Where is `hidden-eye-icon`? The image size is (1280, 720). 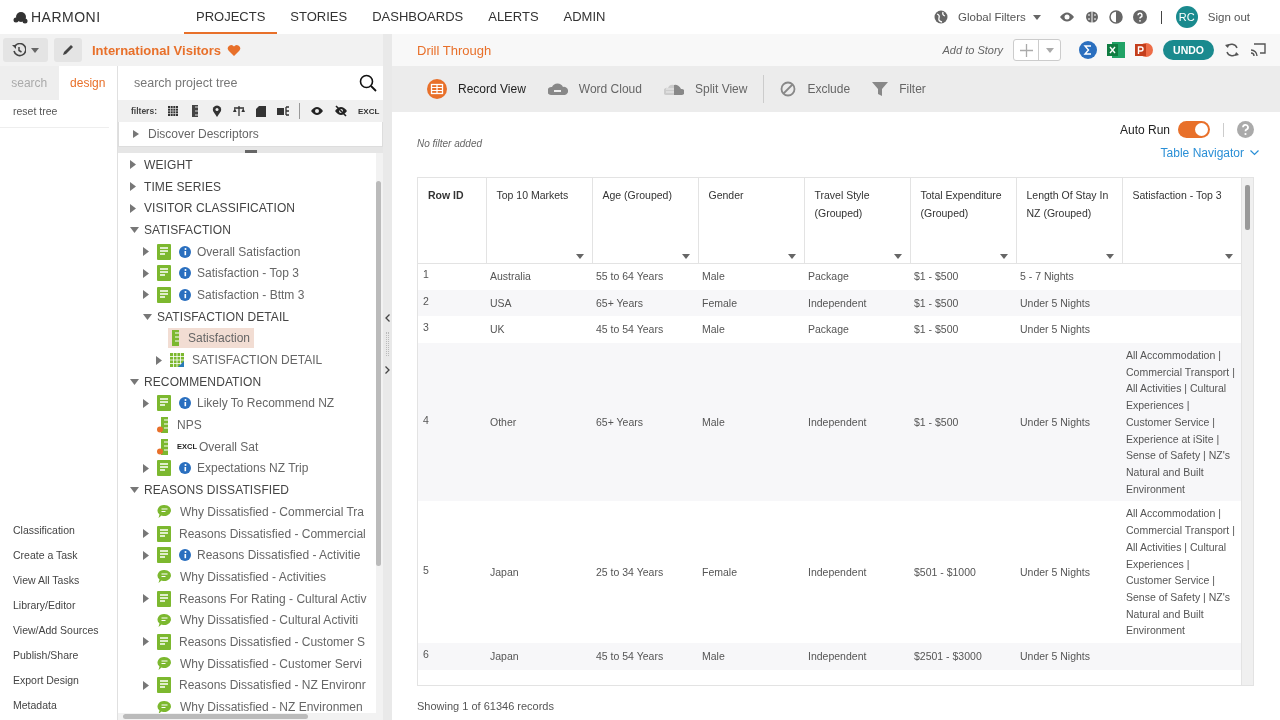 hidden-eye-icon is located at coordinates (341, 111).